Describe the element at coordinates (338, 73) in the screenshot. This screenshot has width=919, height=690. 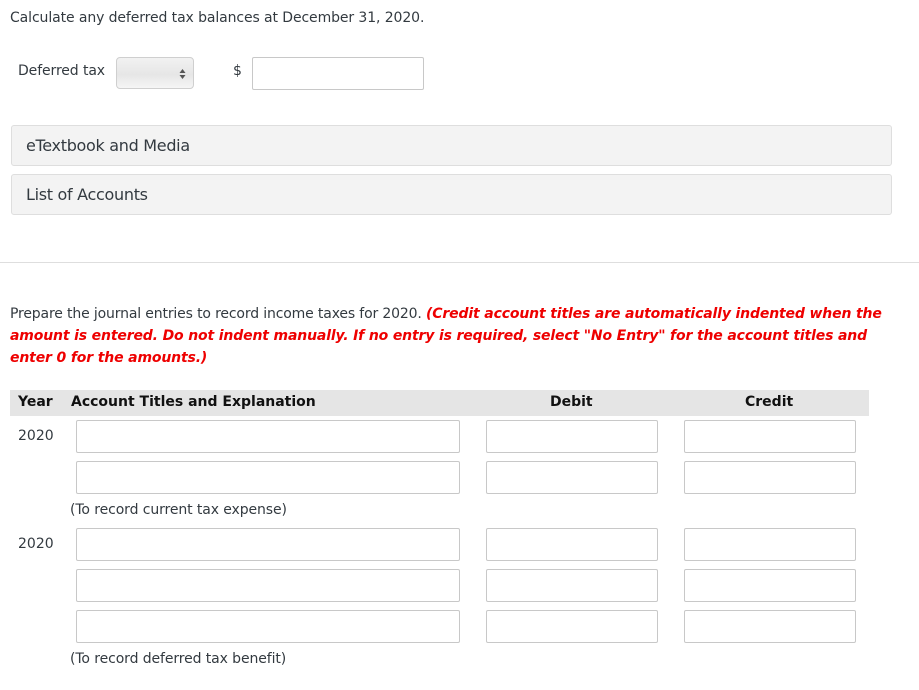
I see `deferred-tax-amount-input` at that location.